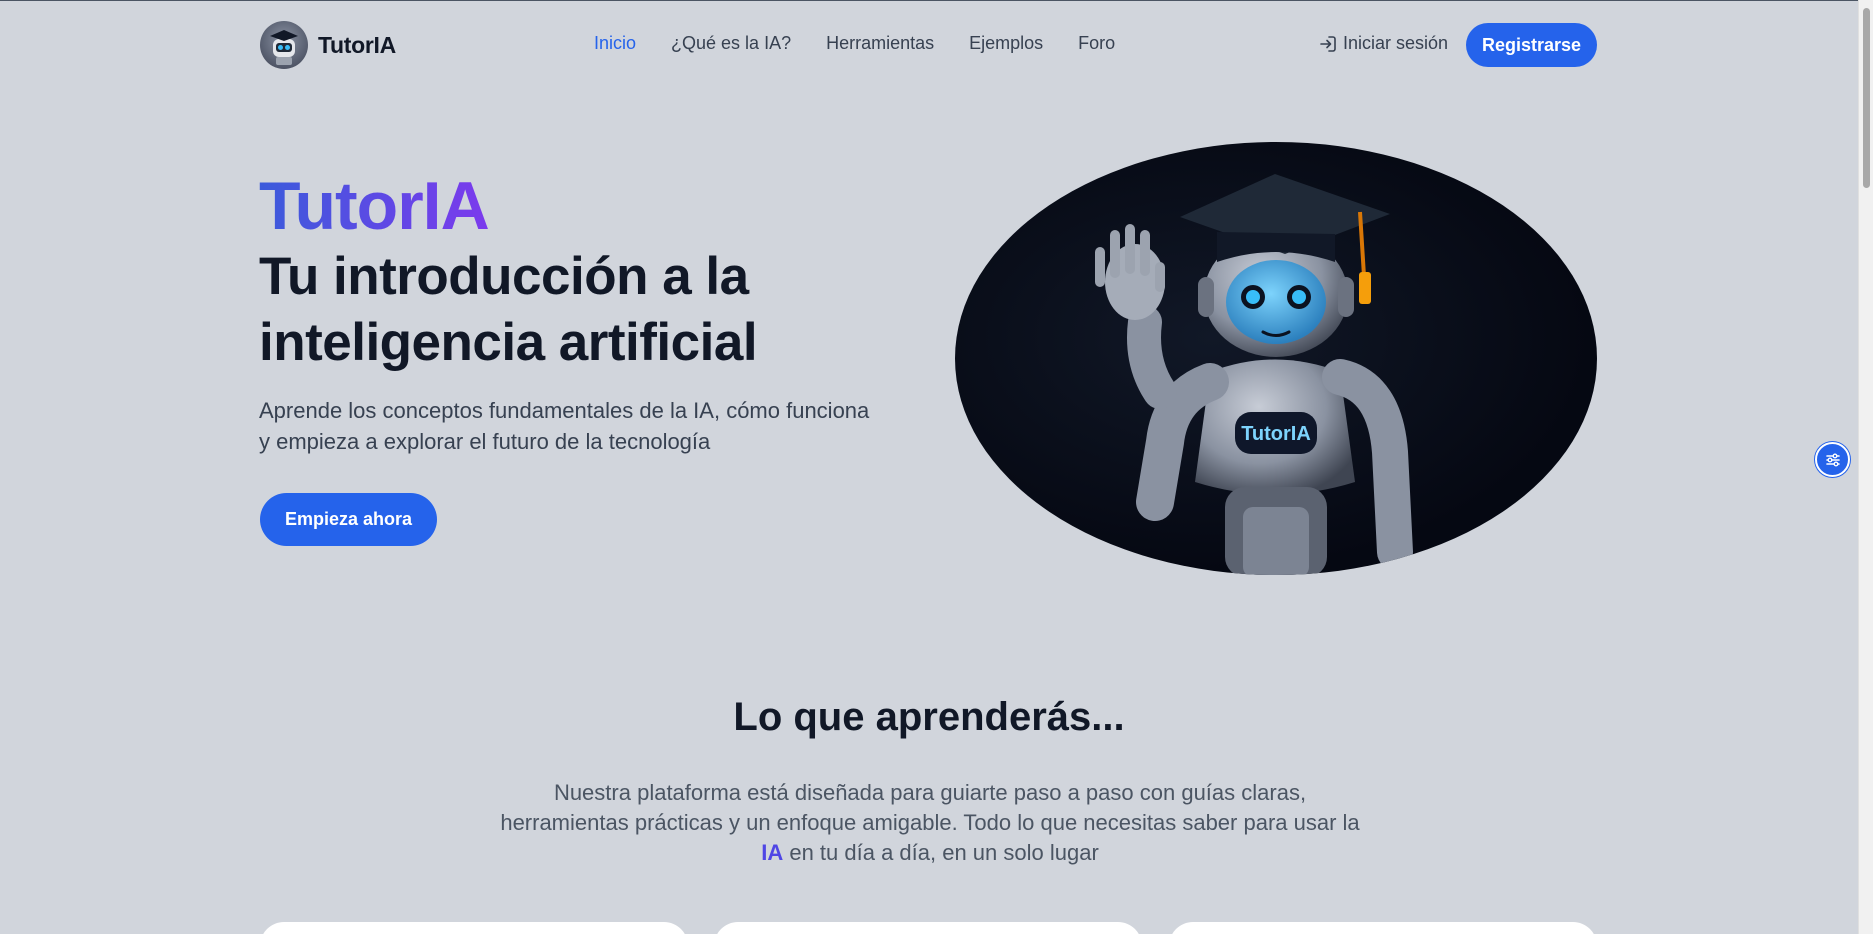 The width and height of the screenshot is (1873, 934). I want to click on sliders-icon, so click(1832, 459).